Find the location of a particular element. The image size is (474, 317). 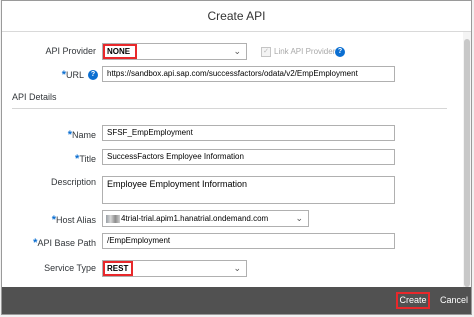

description-textarea: Employee Employment Information is located at coordinates (248, 190).